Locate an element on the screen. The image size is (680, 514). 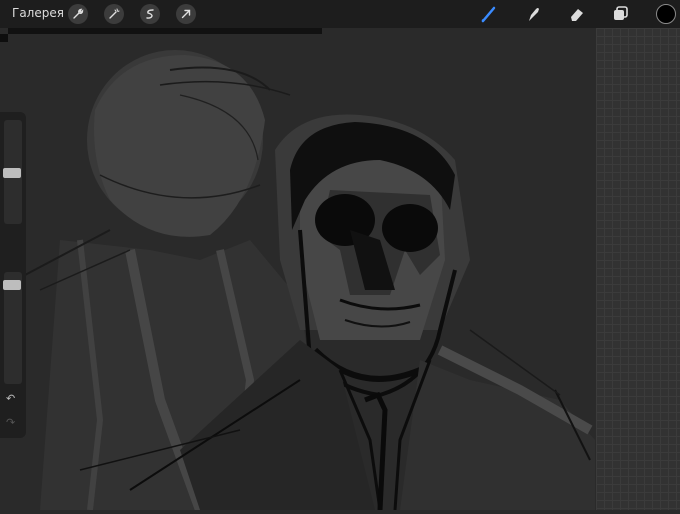
wrench-icon is located at coordinates (78, 14).